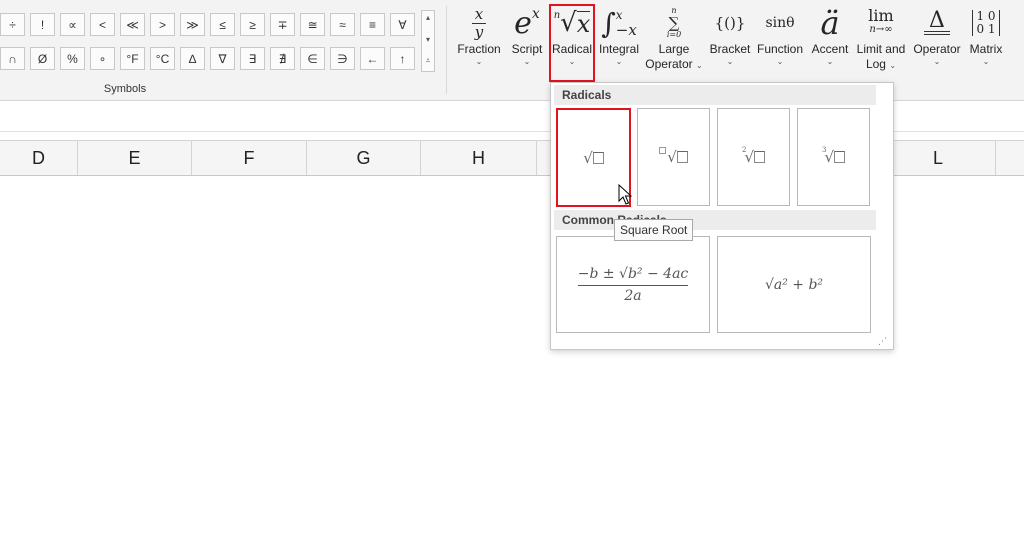 The image size is (1024, 538). I want to click on large-operator-button: n ∑ i=0 Large Operator ⌄, so click(674, 38).